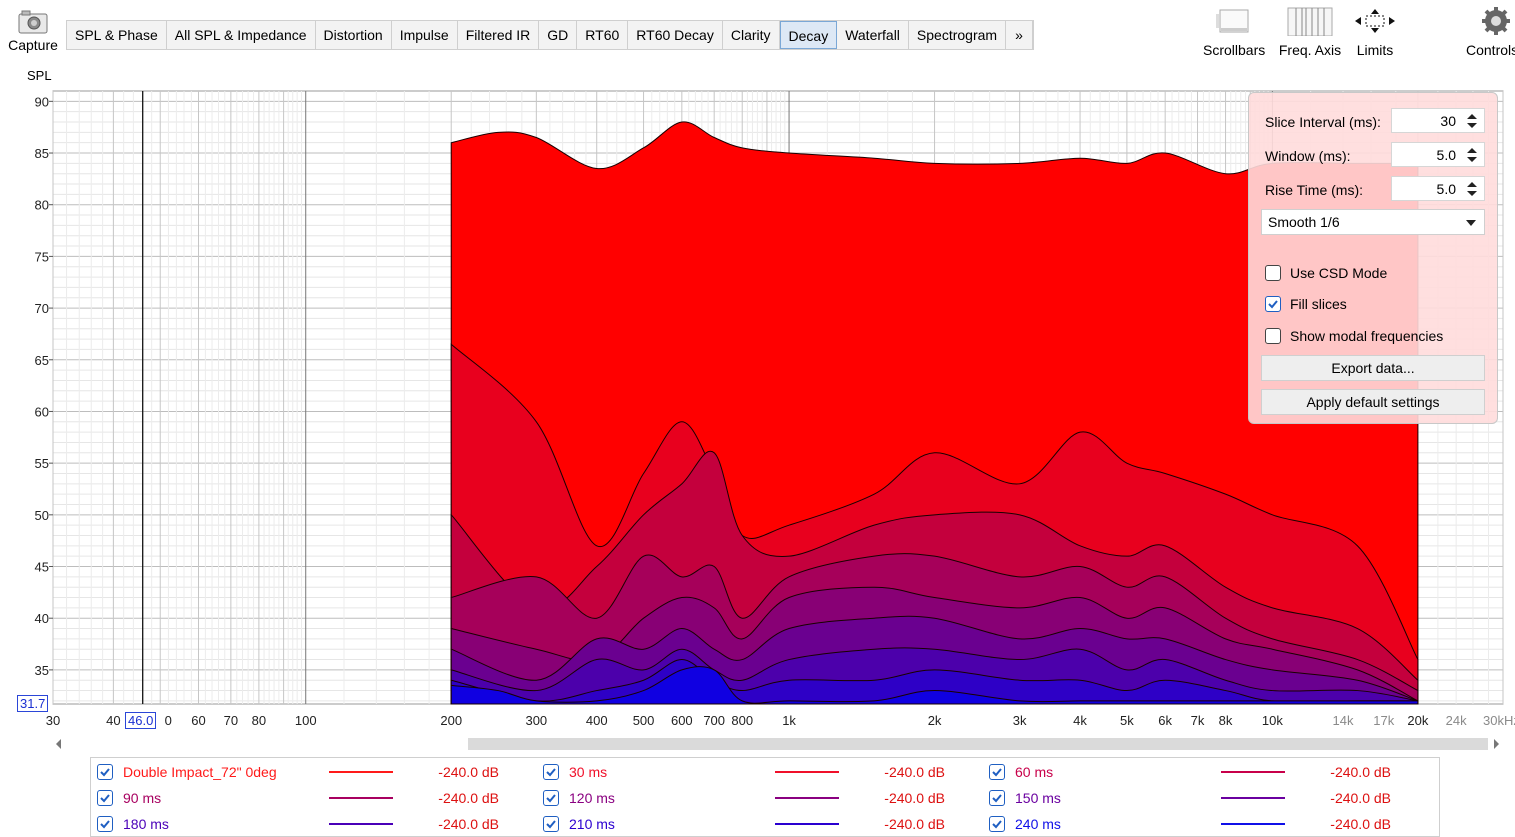  What do you see at coordinates (1304, 222) in the screenshot?
I see `smoothing-value: Smooth 1/6` at bounding box center [1304, 222].